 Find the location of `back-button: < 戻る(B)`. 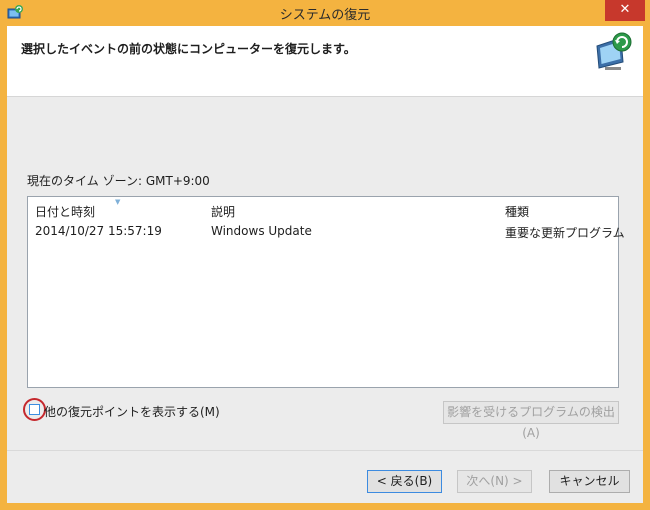

back-button: < 戻る(B) is located at coordinates (404, 481).